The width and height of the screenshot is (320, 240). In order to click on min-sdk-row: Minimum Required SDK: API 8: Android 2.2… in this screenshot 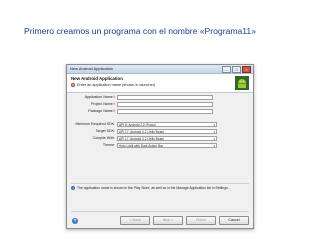, I will do `click(161, 124)`.